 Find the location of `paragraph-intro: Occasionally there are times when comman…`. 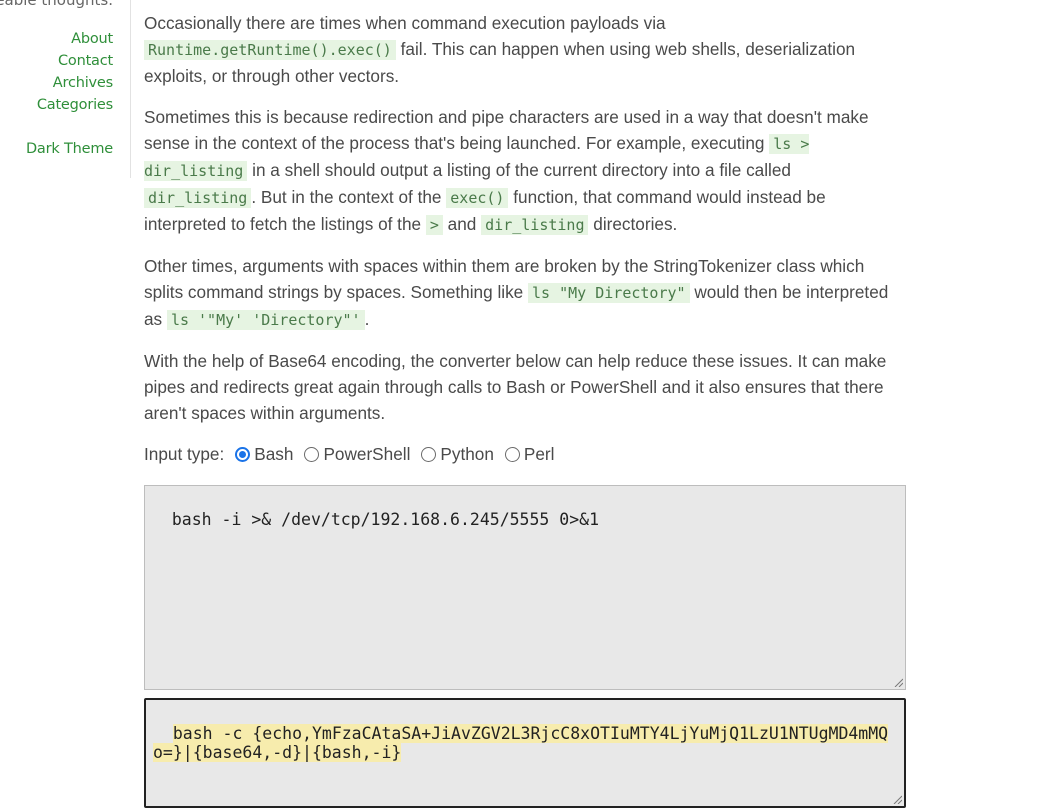

paragraph-intro: Occasionally there are times when comman… is located at coordinates (524, 49).